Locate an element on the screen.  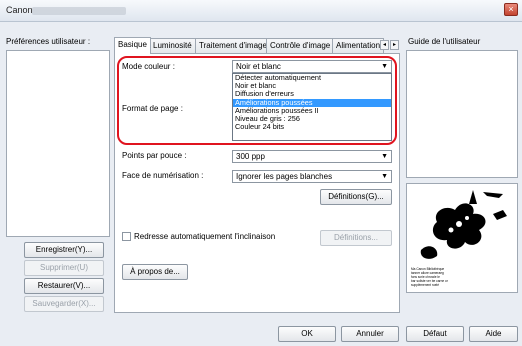
title-bar: Canon × is located at coordinates (261, 11).